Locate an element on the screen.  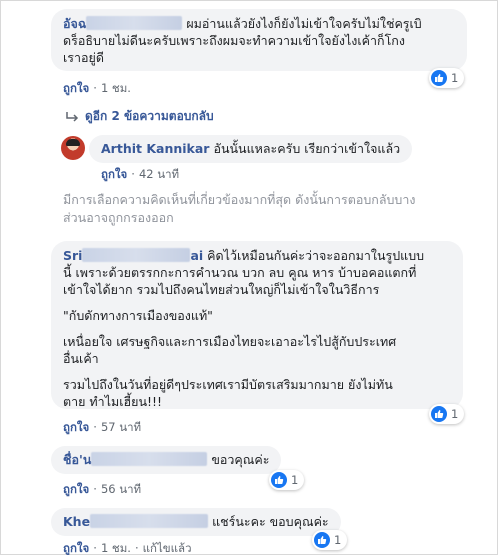
comment-author: Khe is located at coordinates (136, 521).